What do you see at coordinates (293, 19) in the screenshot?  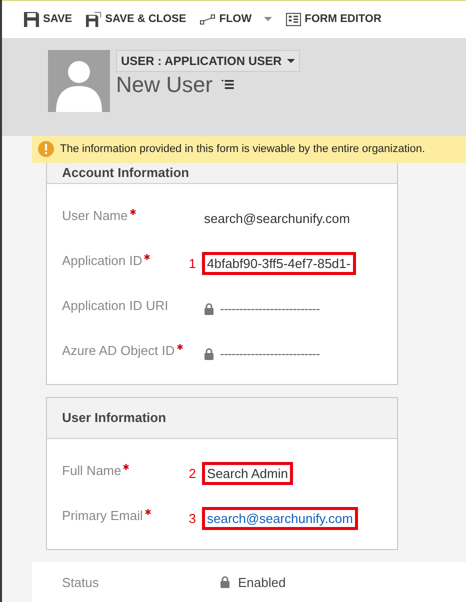 I see `form-icon` at bounding box center [293, 19].